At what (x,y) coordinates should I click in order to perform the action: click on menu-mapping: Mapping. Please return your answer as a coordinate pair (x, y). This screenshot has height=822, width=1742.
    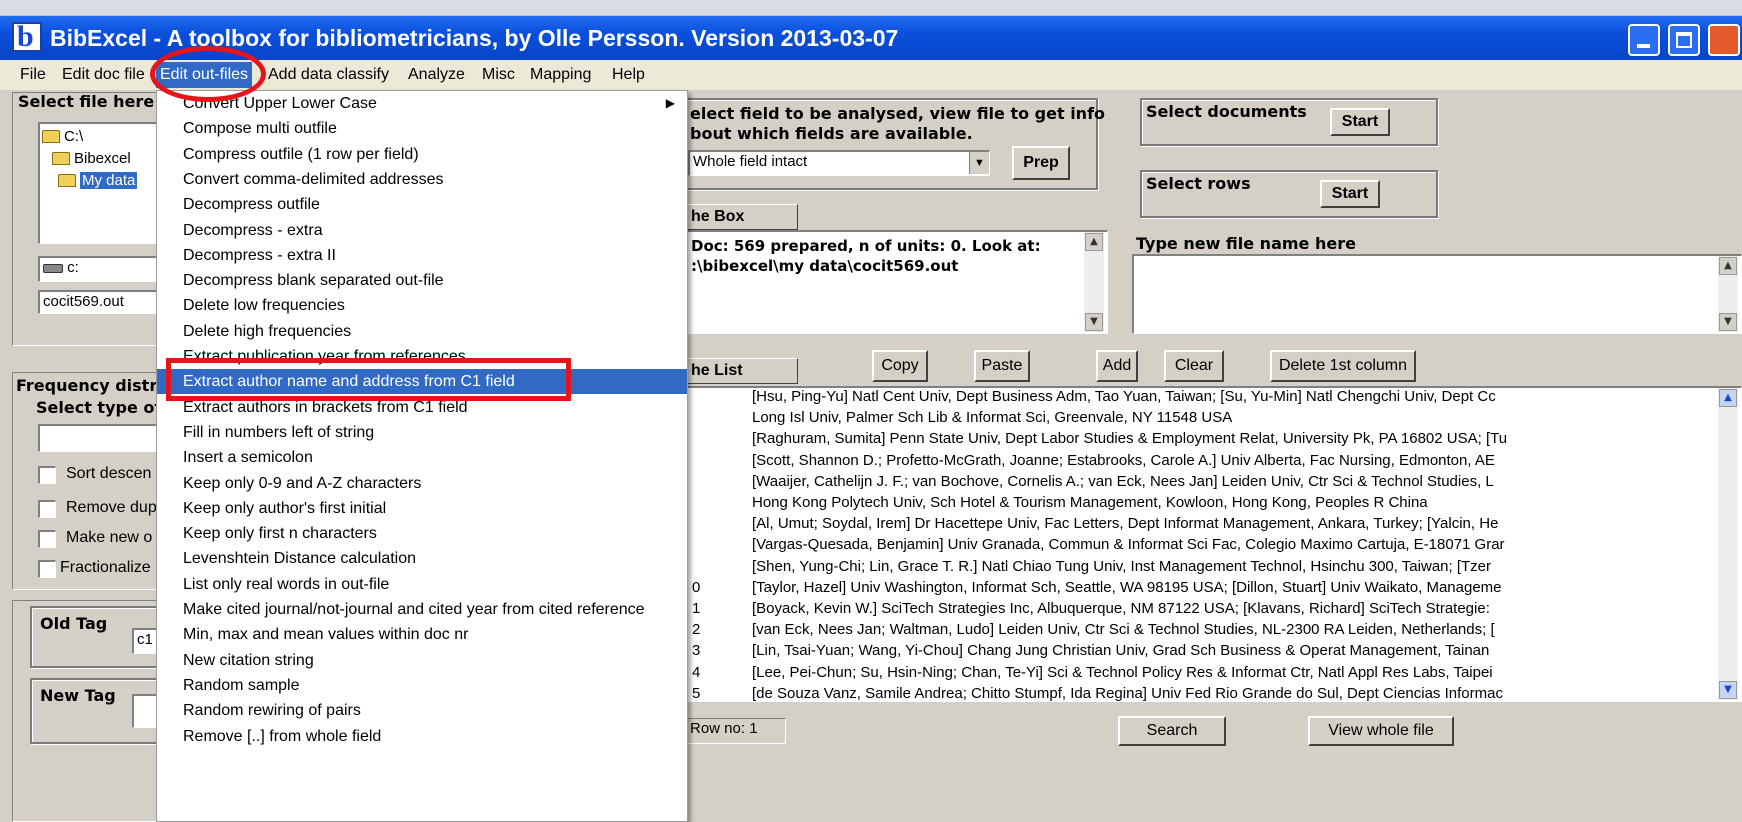
    Looking at the image, I should click on (560, 75).